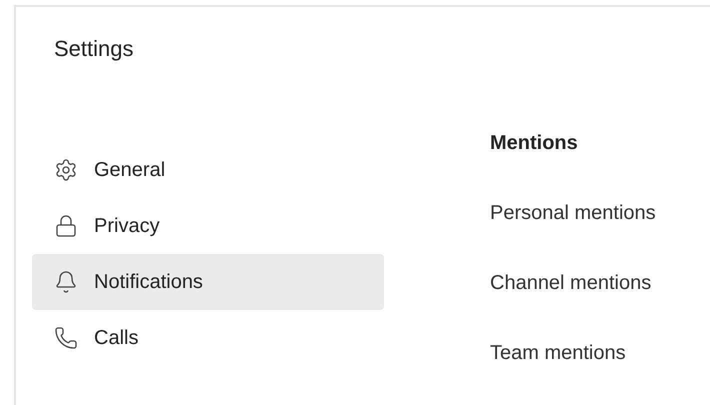 The image size is (710, 405). Describe the element at coordinates (573, 213) in the screenshot. I see `setting-label: Personal mentions` at that location.